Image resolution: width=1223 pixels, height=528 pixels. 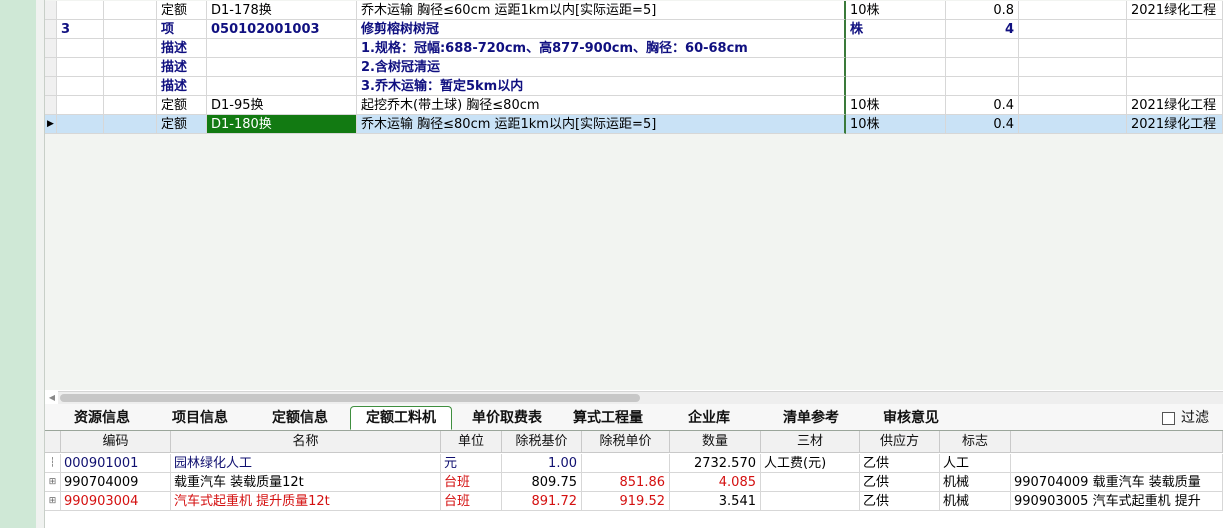 I want to click on cell-qty: 0.8, so click(x=982, y=10).